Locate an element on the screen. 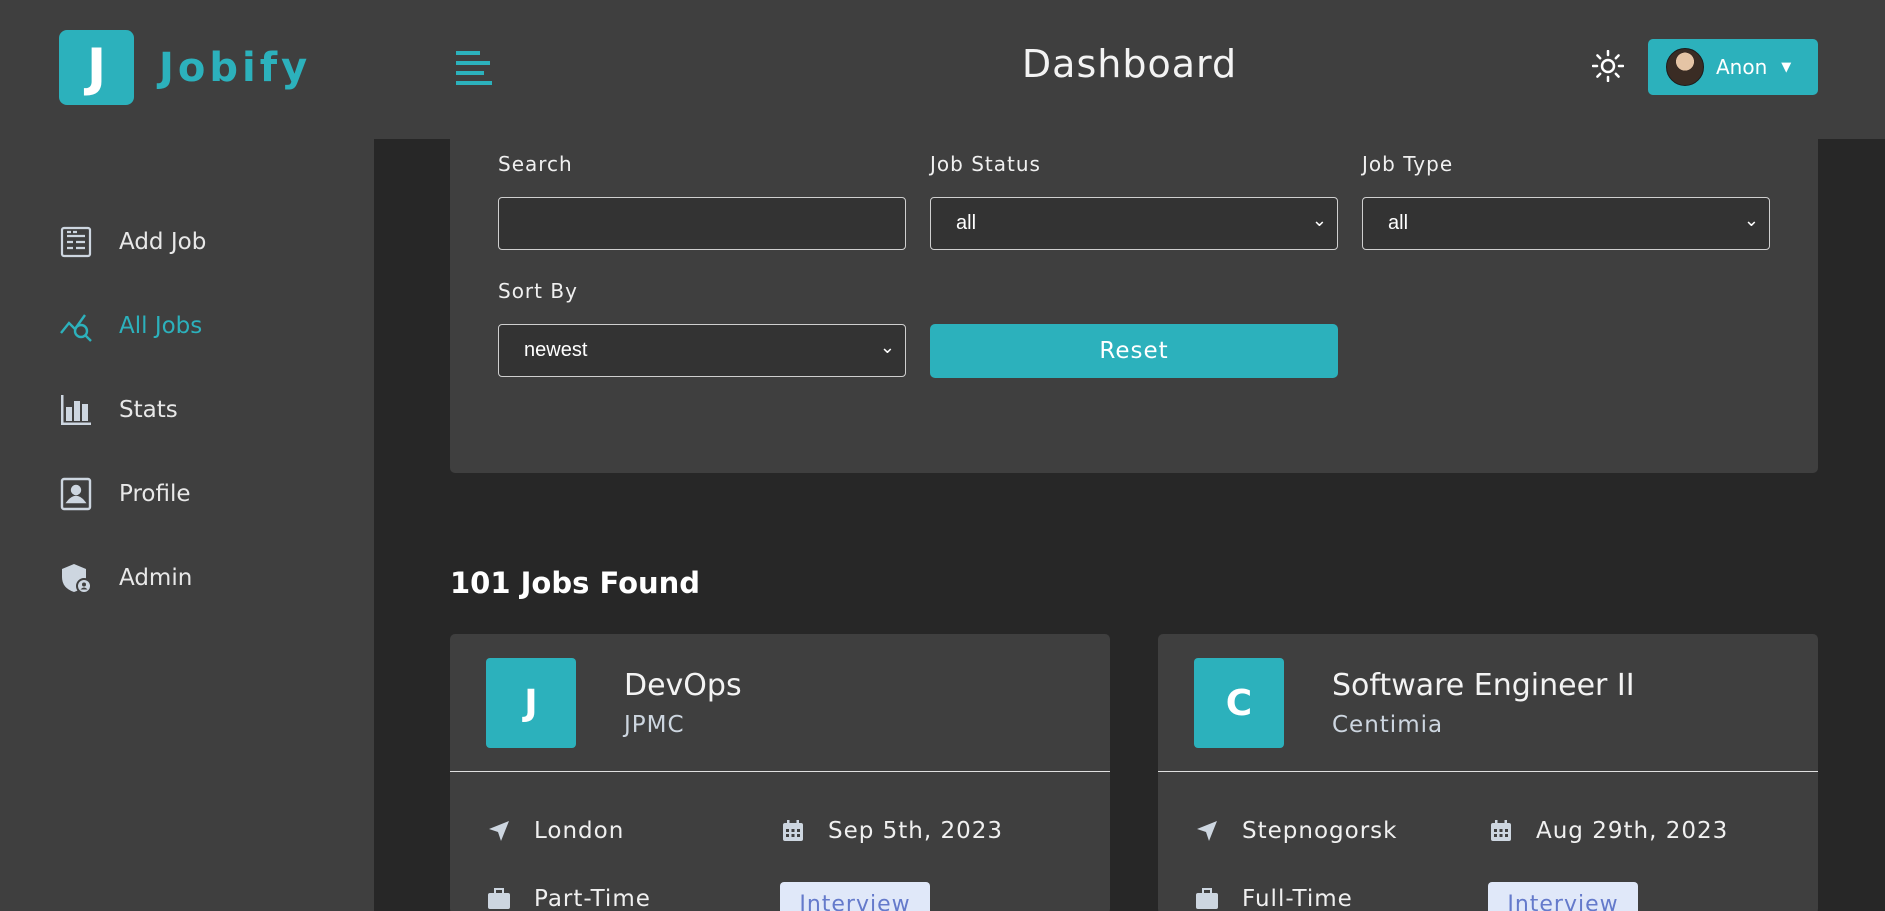  stats-icon is located at coordinates (76, 410).